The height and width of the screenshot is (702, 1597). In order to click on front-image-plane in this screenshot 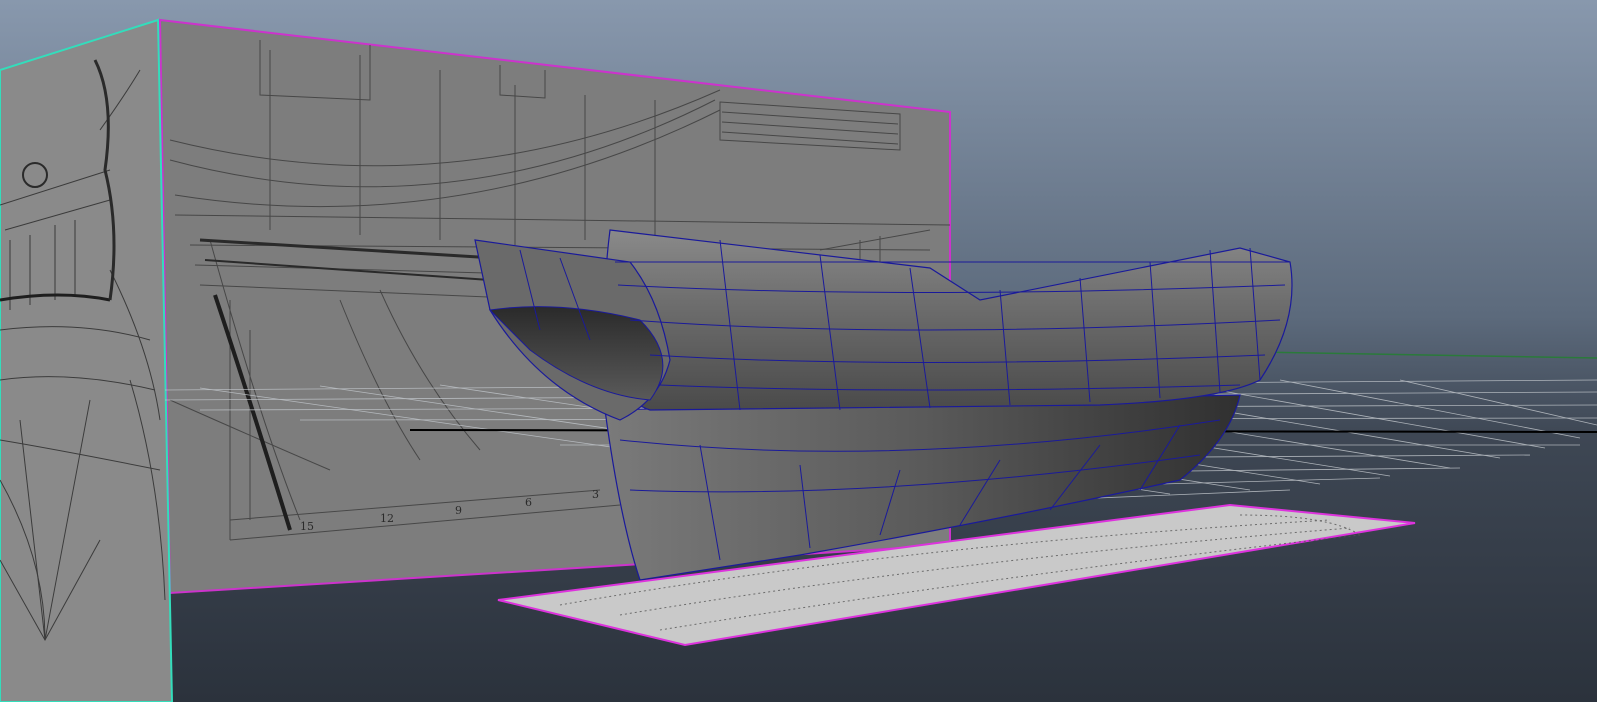, I will do `click(87, 360)`.